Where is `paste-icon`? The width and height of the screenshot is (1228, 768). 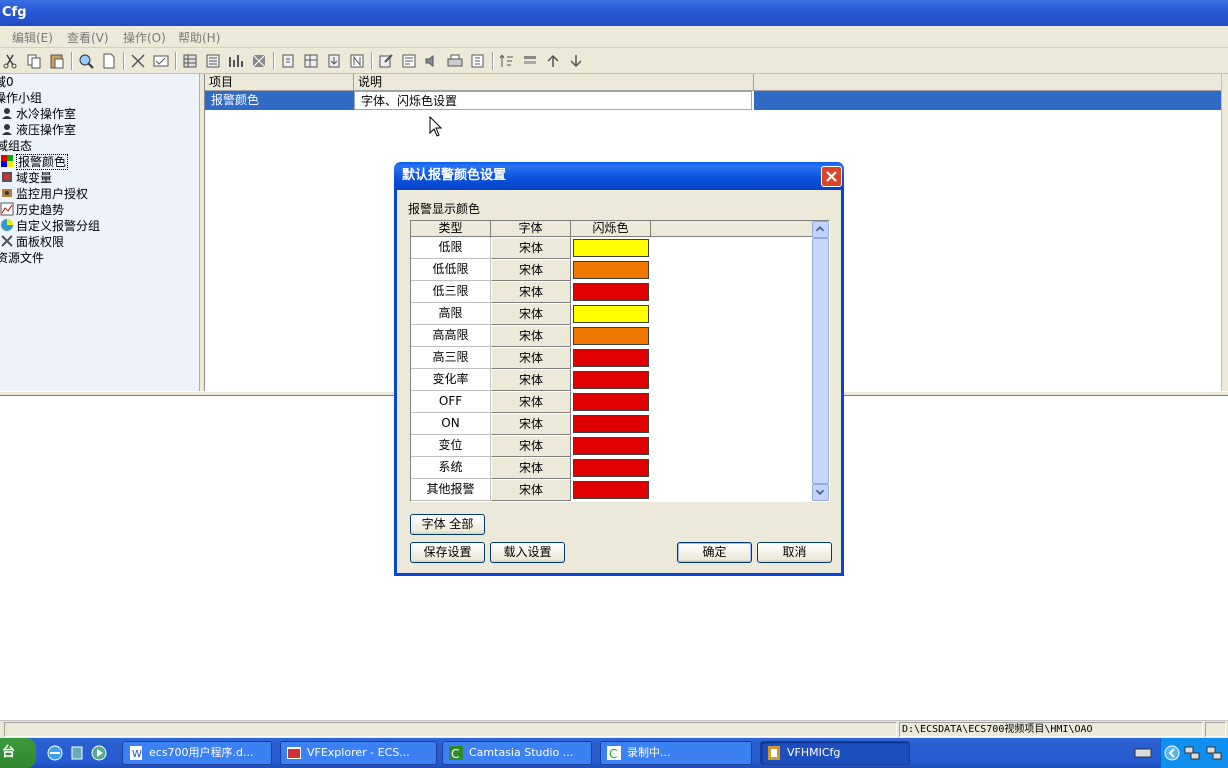
paste-icon is located at coordinates (57, 61).